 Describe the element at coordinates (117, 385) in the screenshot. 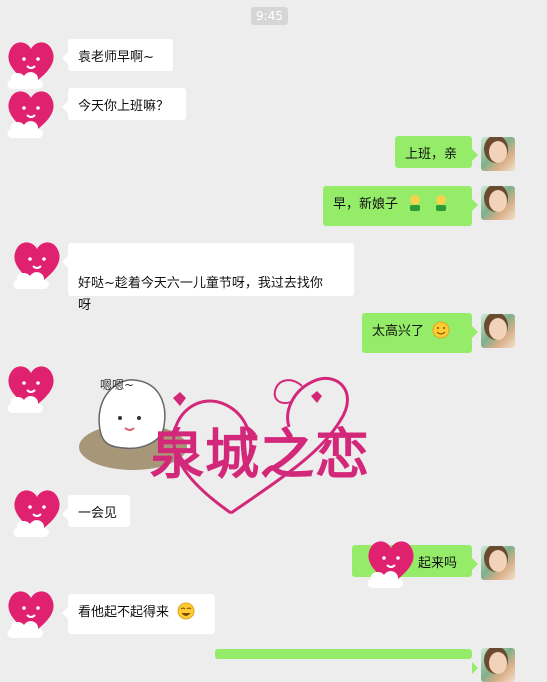

I see `sticker-caption: 嗯嗯~` at that location.